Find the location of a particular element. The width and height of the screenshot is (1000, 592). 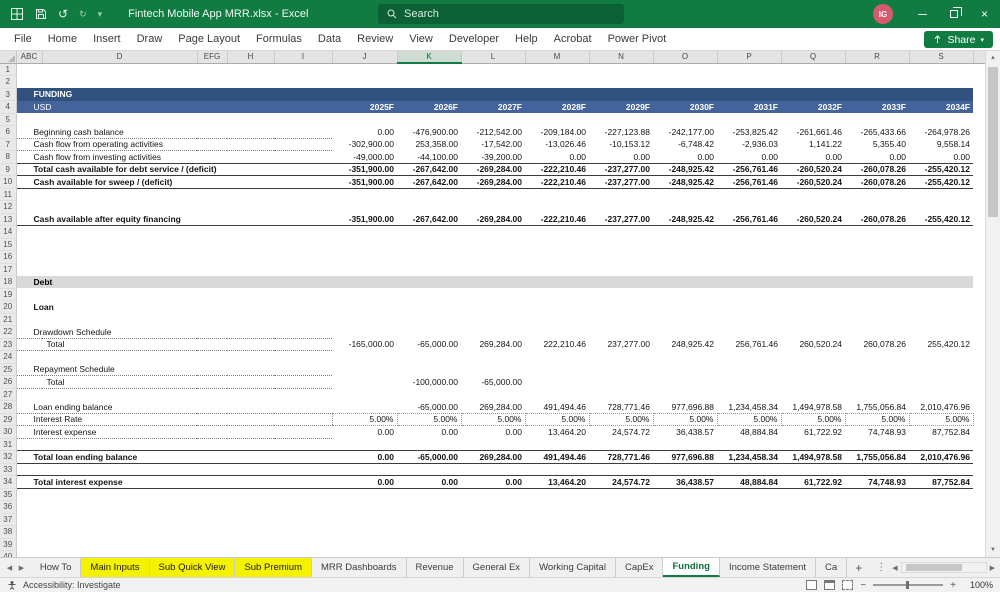

cell: -255,420.12 is located at coordinates (941, 169).